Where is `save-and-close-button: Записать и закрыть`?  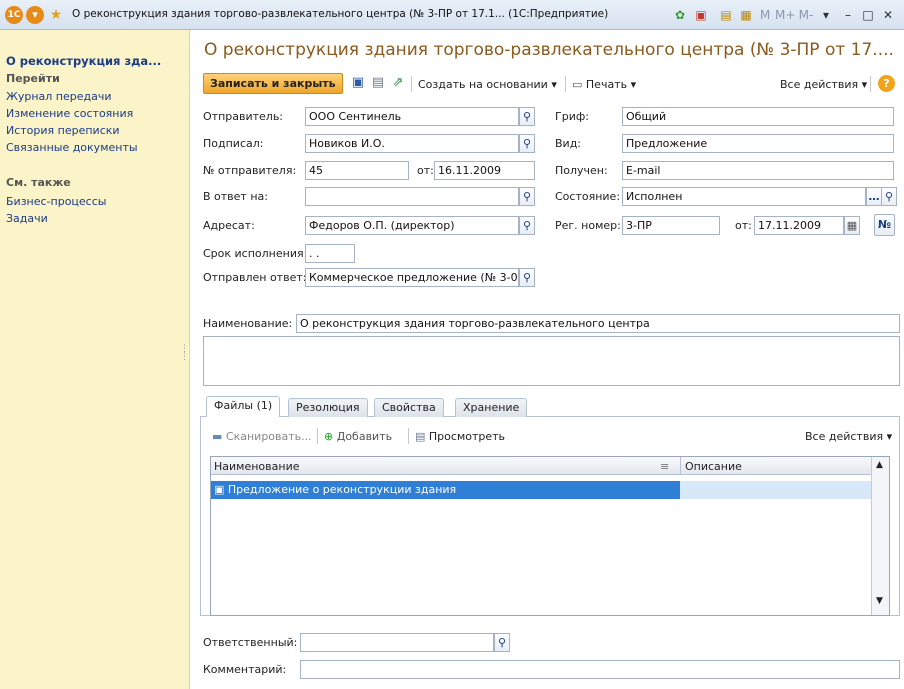
save-and-close-button: Записать и закрыть is located at coordinates (273, 83).